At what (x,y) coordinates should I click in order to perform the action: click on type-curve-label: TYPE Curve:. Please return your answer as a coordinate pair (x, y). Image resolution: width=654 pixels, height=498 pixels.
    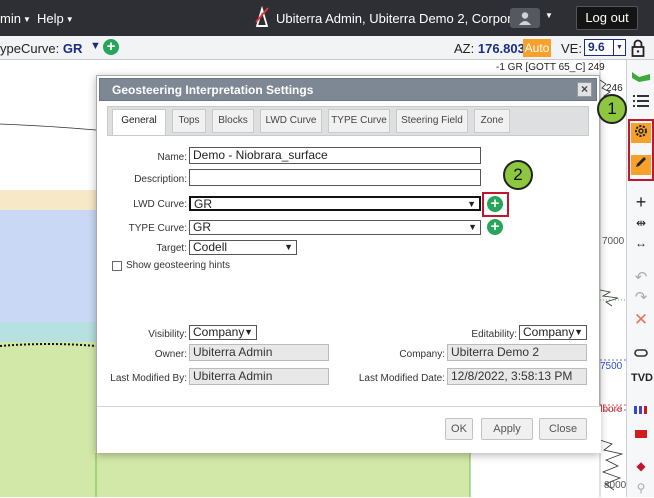
    Looking at the image, I should click on (157, 228).